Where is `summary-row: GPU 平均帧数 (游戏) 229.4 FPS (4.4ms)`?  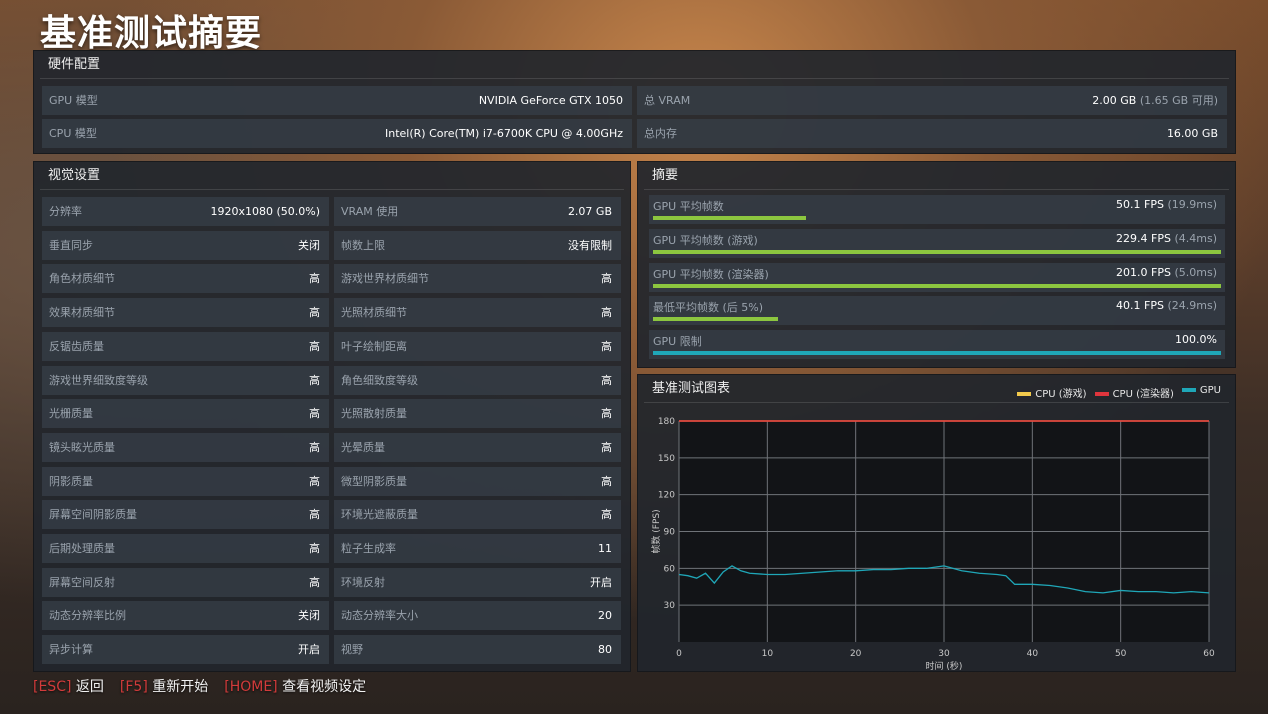
summary-row: GPU 平均帧数 (游戏) 229.4 FPS (4.4ms) is located at coordinates (937, 243).